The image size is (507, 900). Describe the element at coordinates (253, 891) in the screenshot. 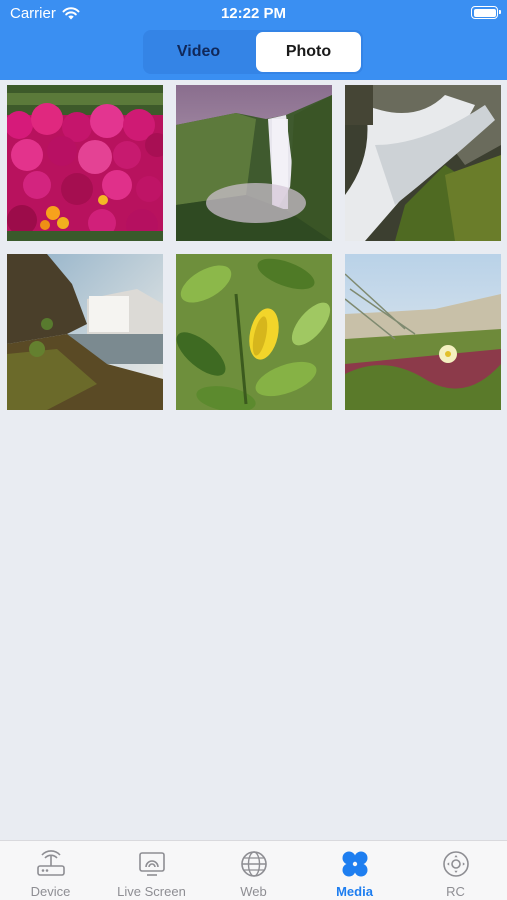

I see `tab-label-web: Web` at that location.